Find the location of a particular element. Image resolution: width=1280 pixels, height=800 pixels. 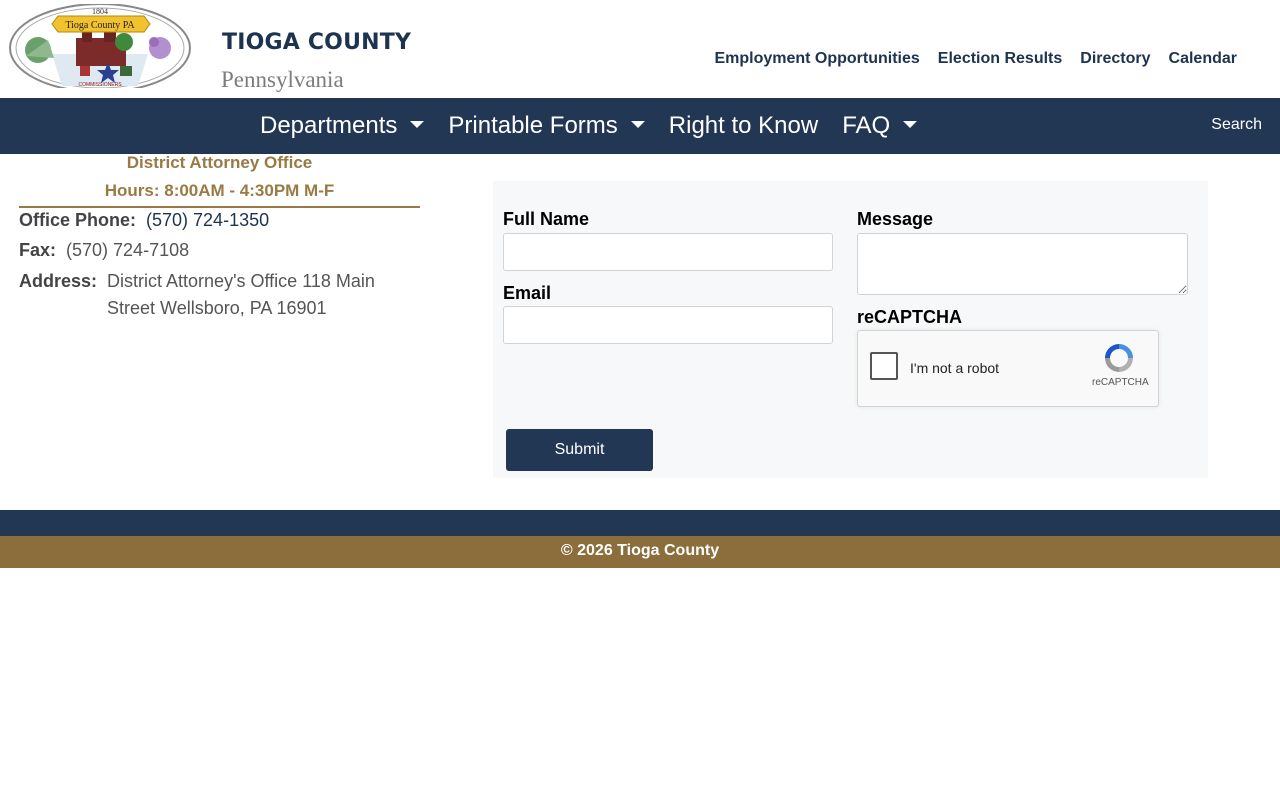

footer-copyright: © 2026 Tioga County is located at coordinates (640, 552).